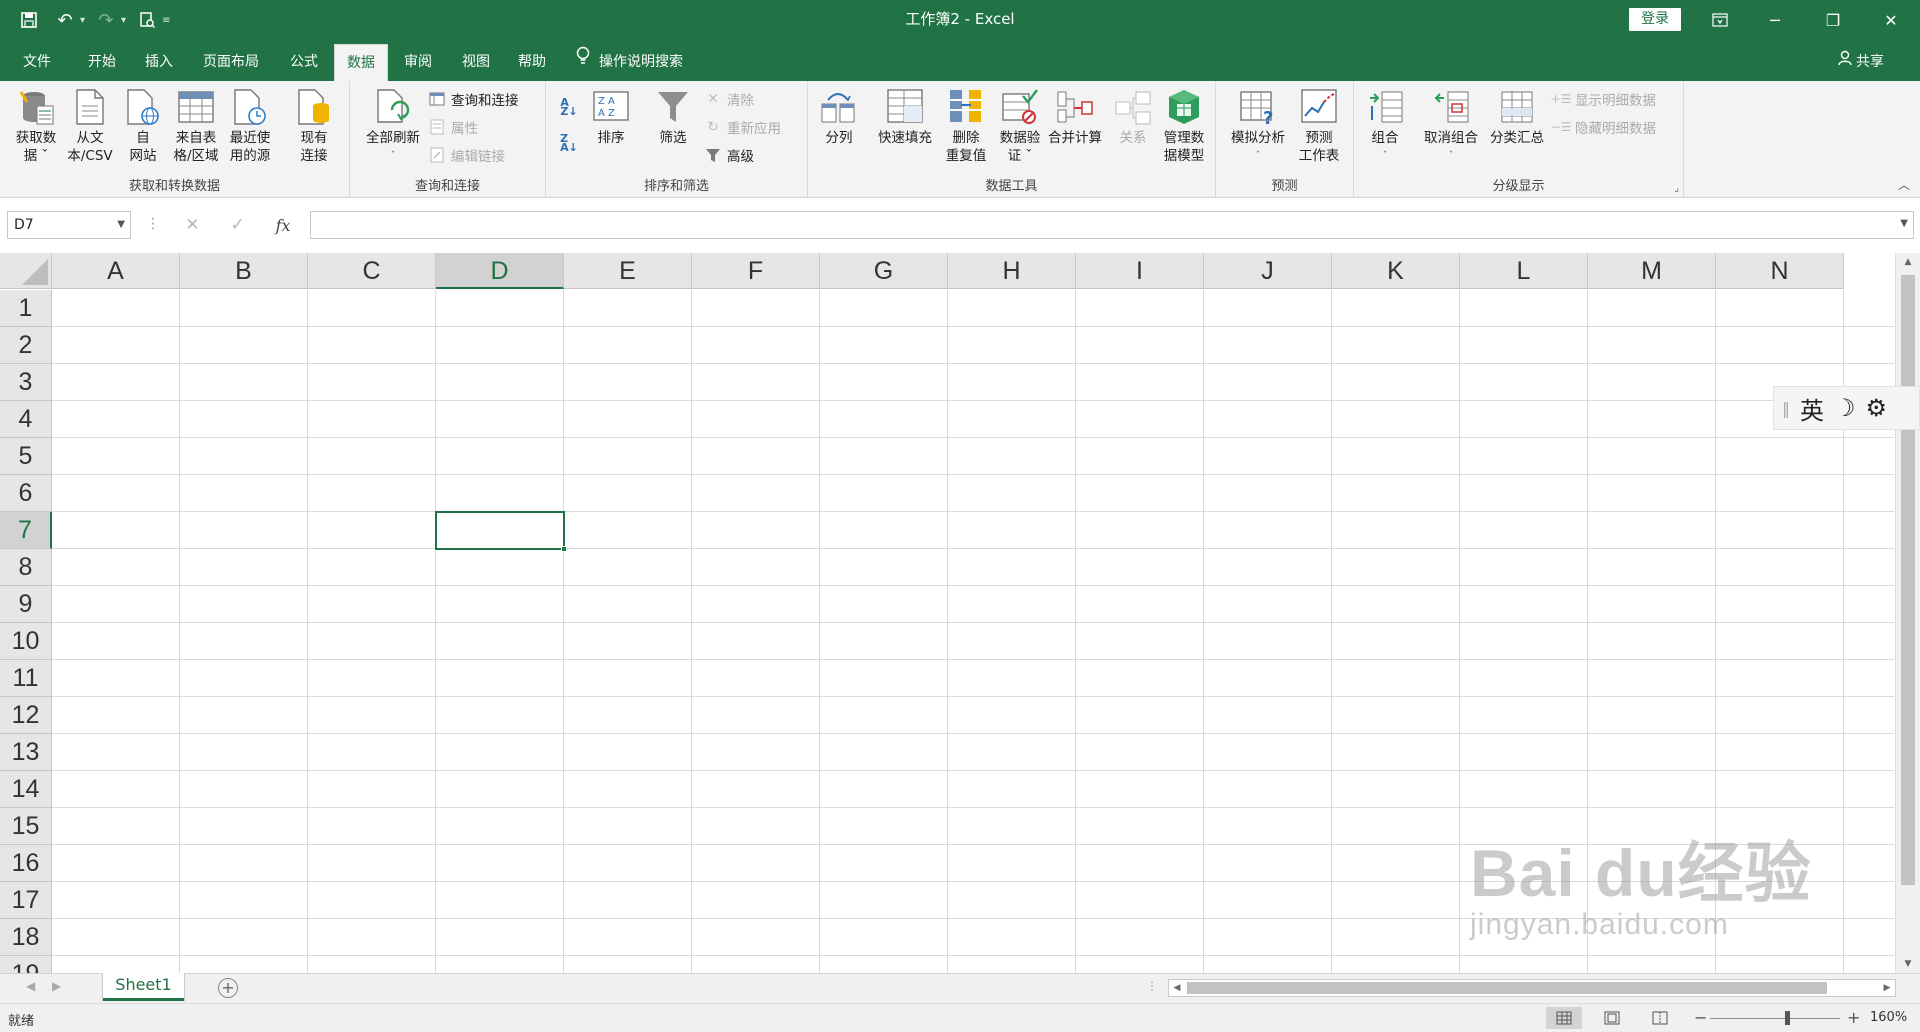  What do you see at coordinates (1152, 986) in the screenshot?
I see `tab-split-grip-icon: ⋮` at bounding box center [1152, 986].